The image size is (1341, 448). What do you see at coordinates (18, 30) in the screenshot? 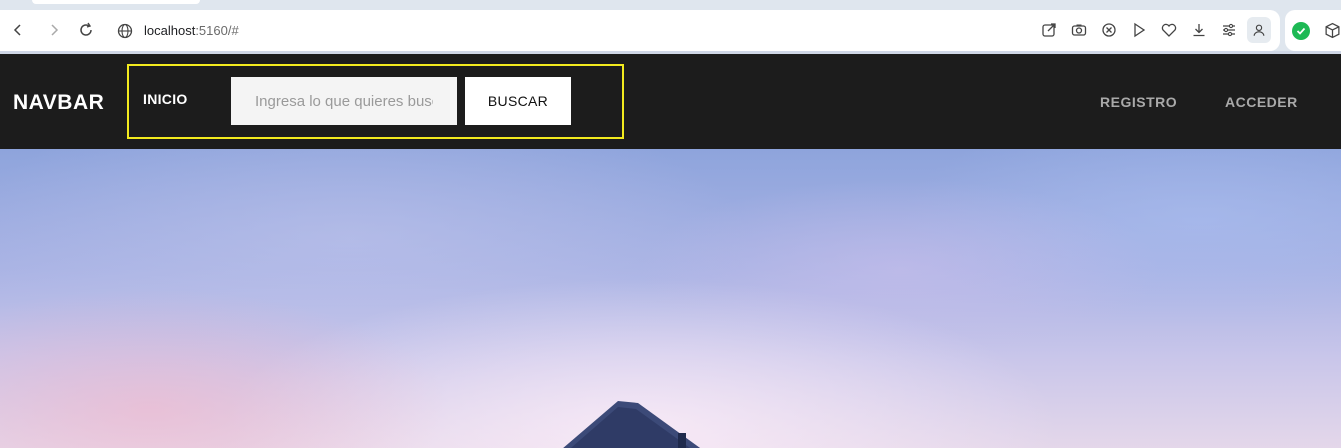
I see `back-icon` at bounding box center [18, 30].